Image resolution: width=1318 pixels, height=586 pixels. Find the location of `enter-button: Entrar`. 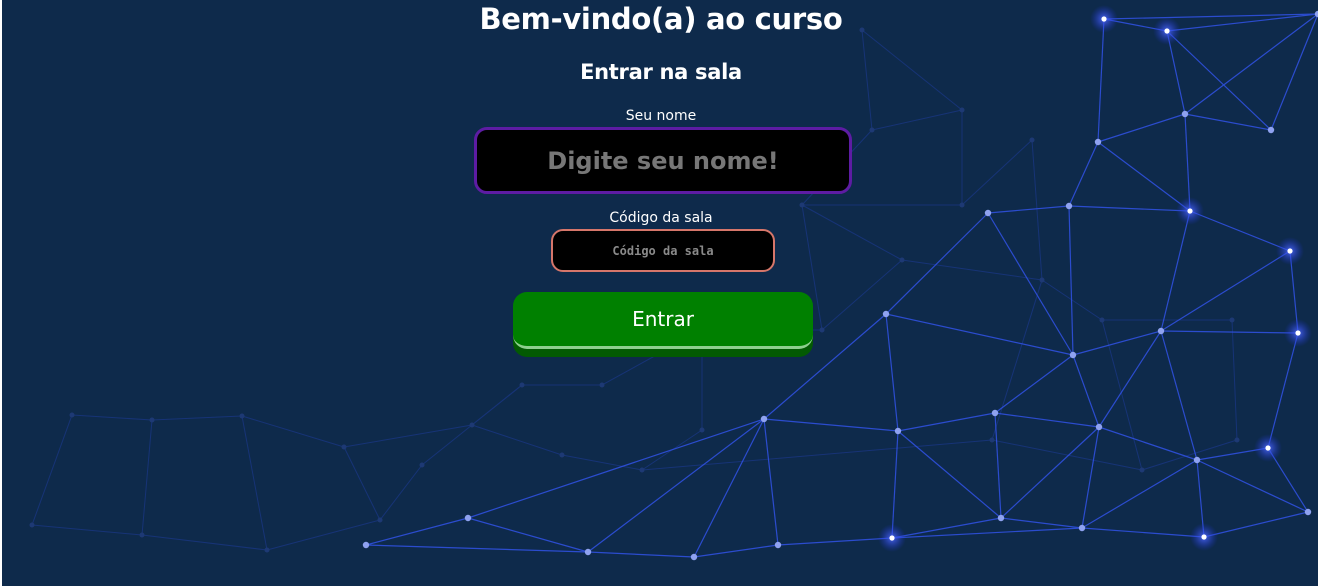

enter-button: Entrar is located at coordinates (663, 320).